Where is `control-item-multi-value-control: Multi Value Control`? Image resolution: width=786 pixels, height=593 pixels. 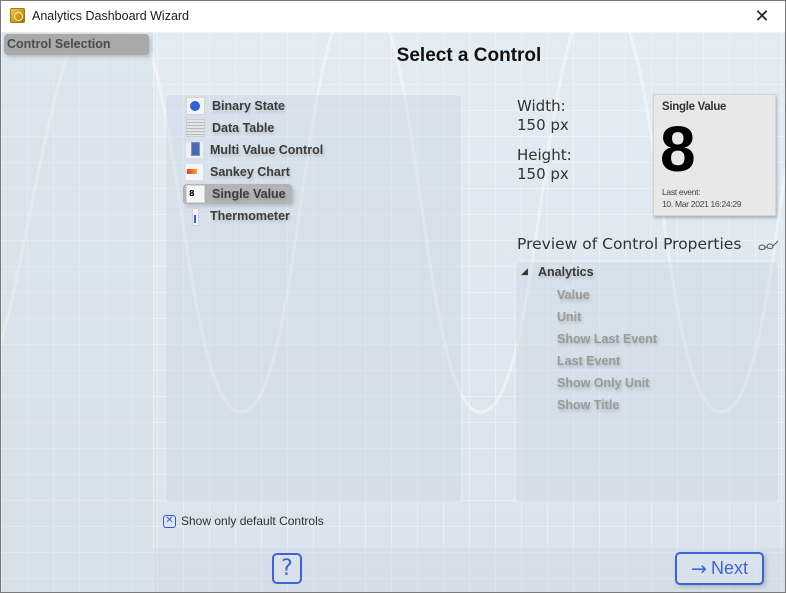
control-item-multi-value-control: Multi Value Control is located at coordinates (256, 150).